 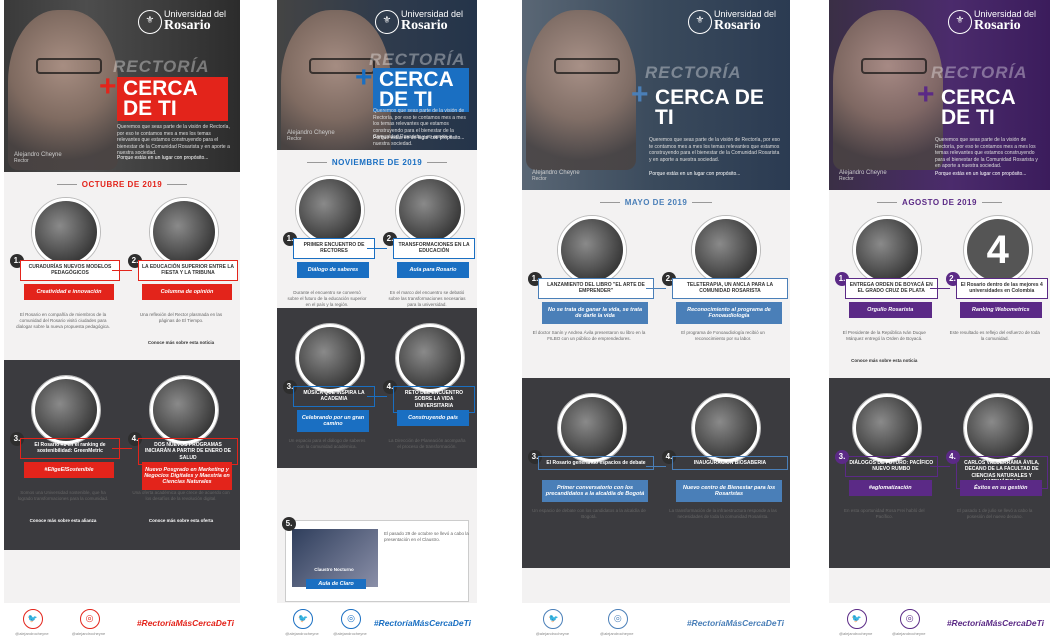 What do you see at coordinates (70, 270) in the screenshot?
I see `item-title: CURADURÍAS NUEVOS MODELOS PEDAGÓGICOS` at bounding box center [70, 270].